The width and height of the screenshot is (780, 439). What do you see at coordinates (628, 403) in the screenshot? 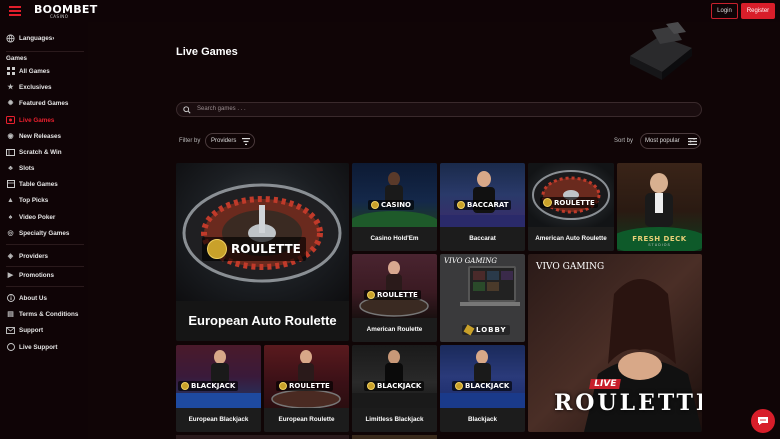
I see `roulette-title: ROULETTE` at bounding box center [628, 403].